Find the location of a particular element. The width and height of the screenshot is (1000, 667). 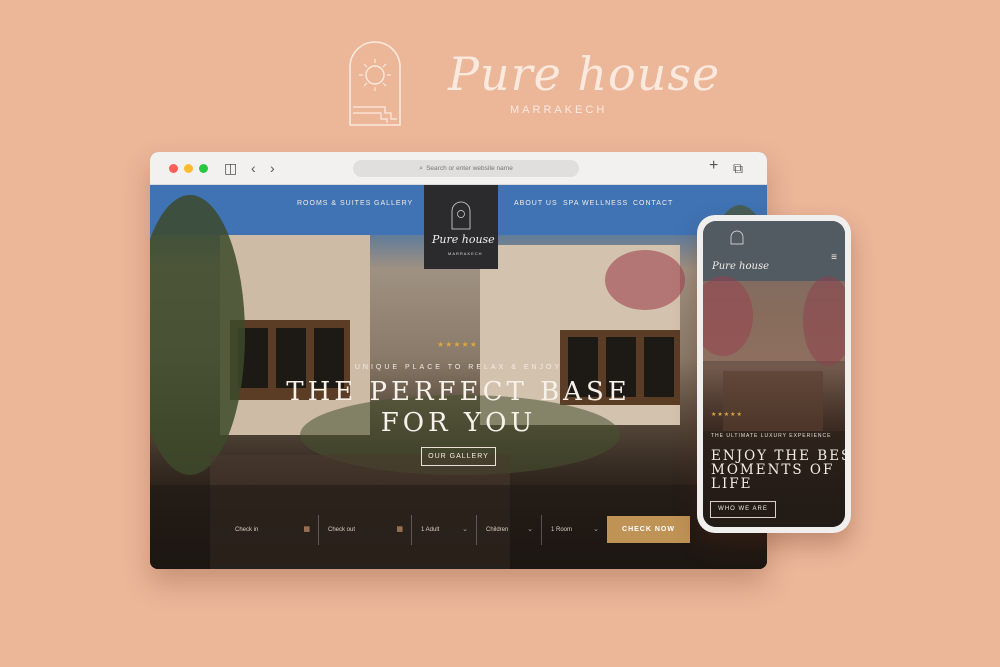

search-icon: ⌕ is located at coordinates (421, 168).